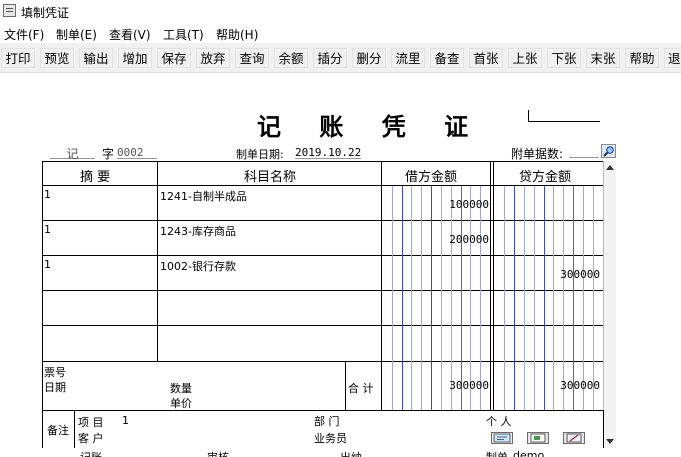 The height and width of the screenshot is (457, 681). I want to click on voucher-zi-label: 字, so click(108, 154).